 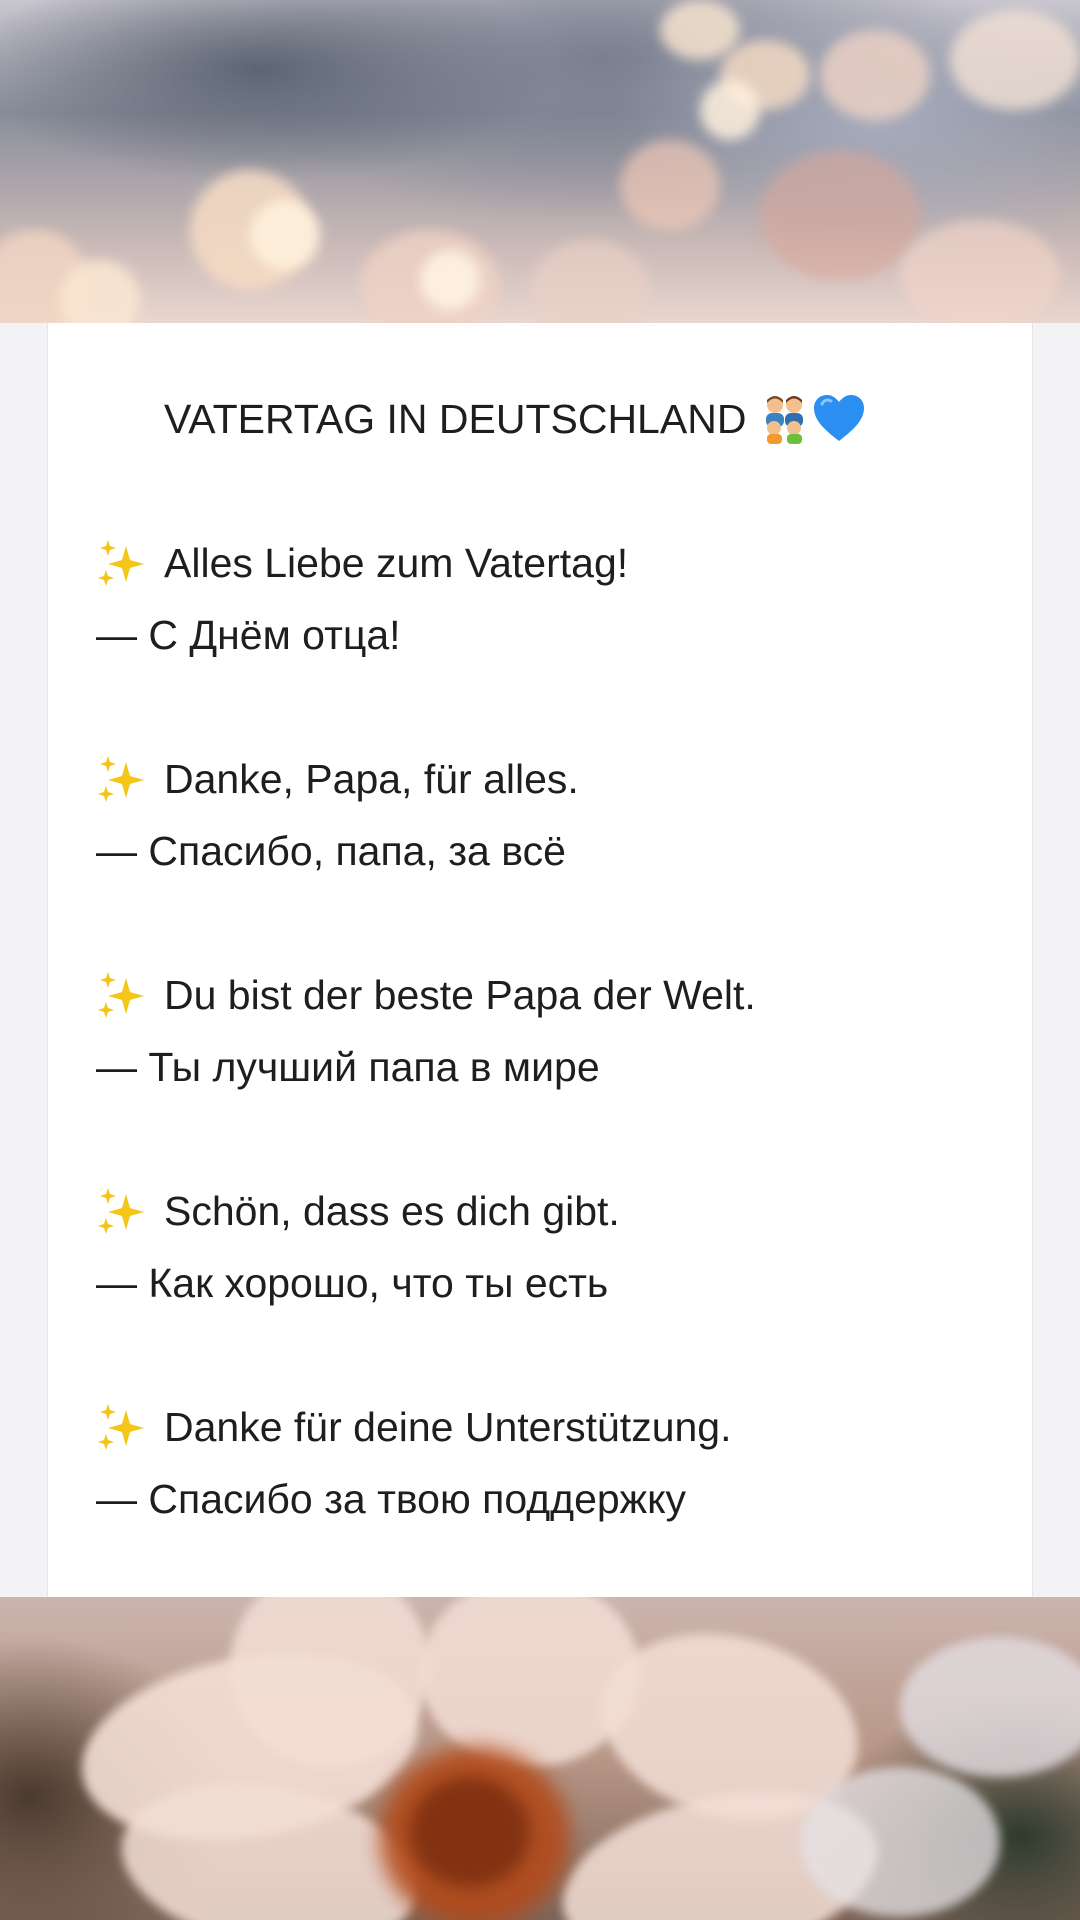 I want to click on phrase-ru-line: — С Днём отца!, so click(x=546, y=635).